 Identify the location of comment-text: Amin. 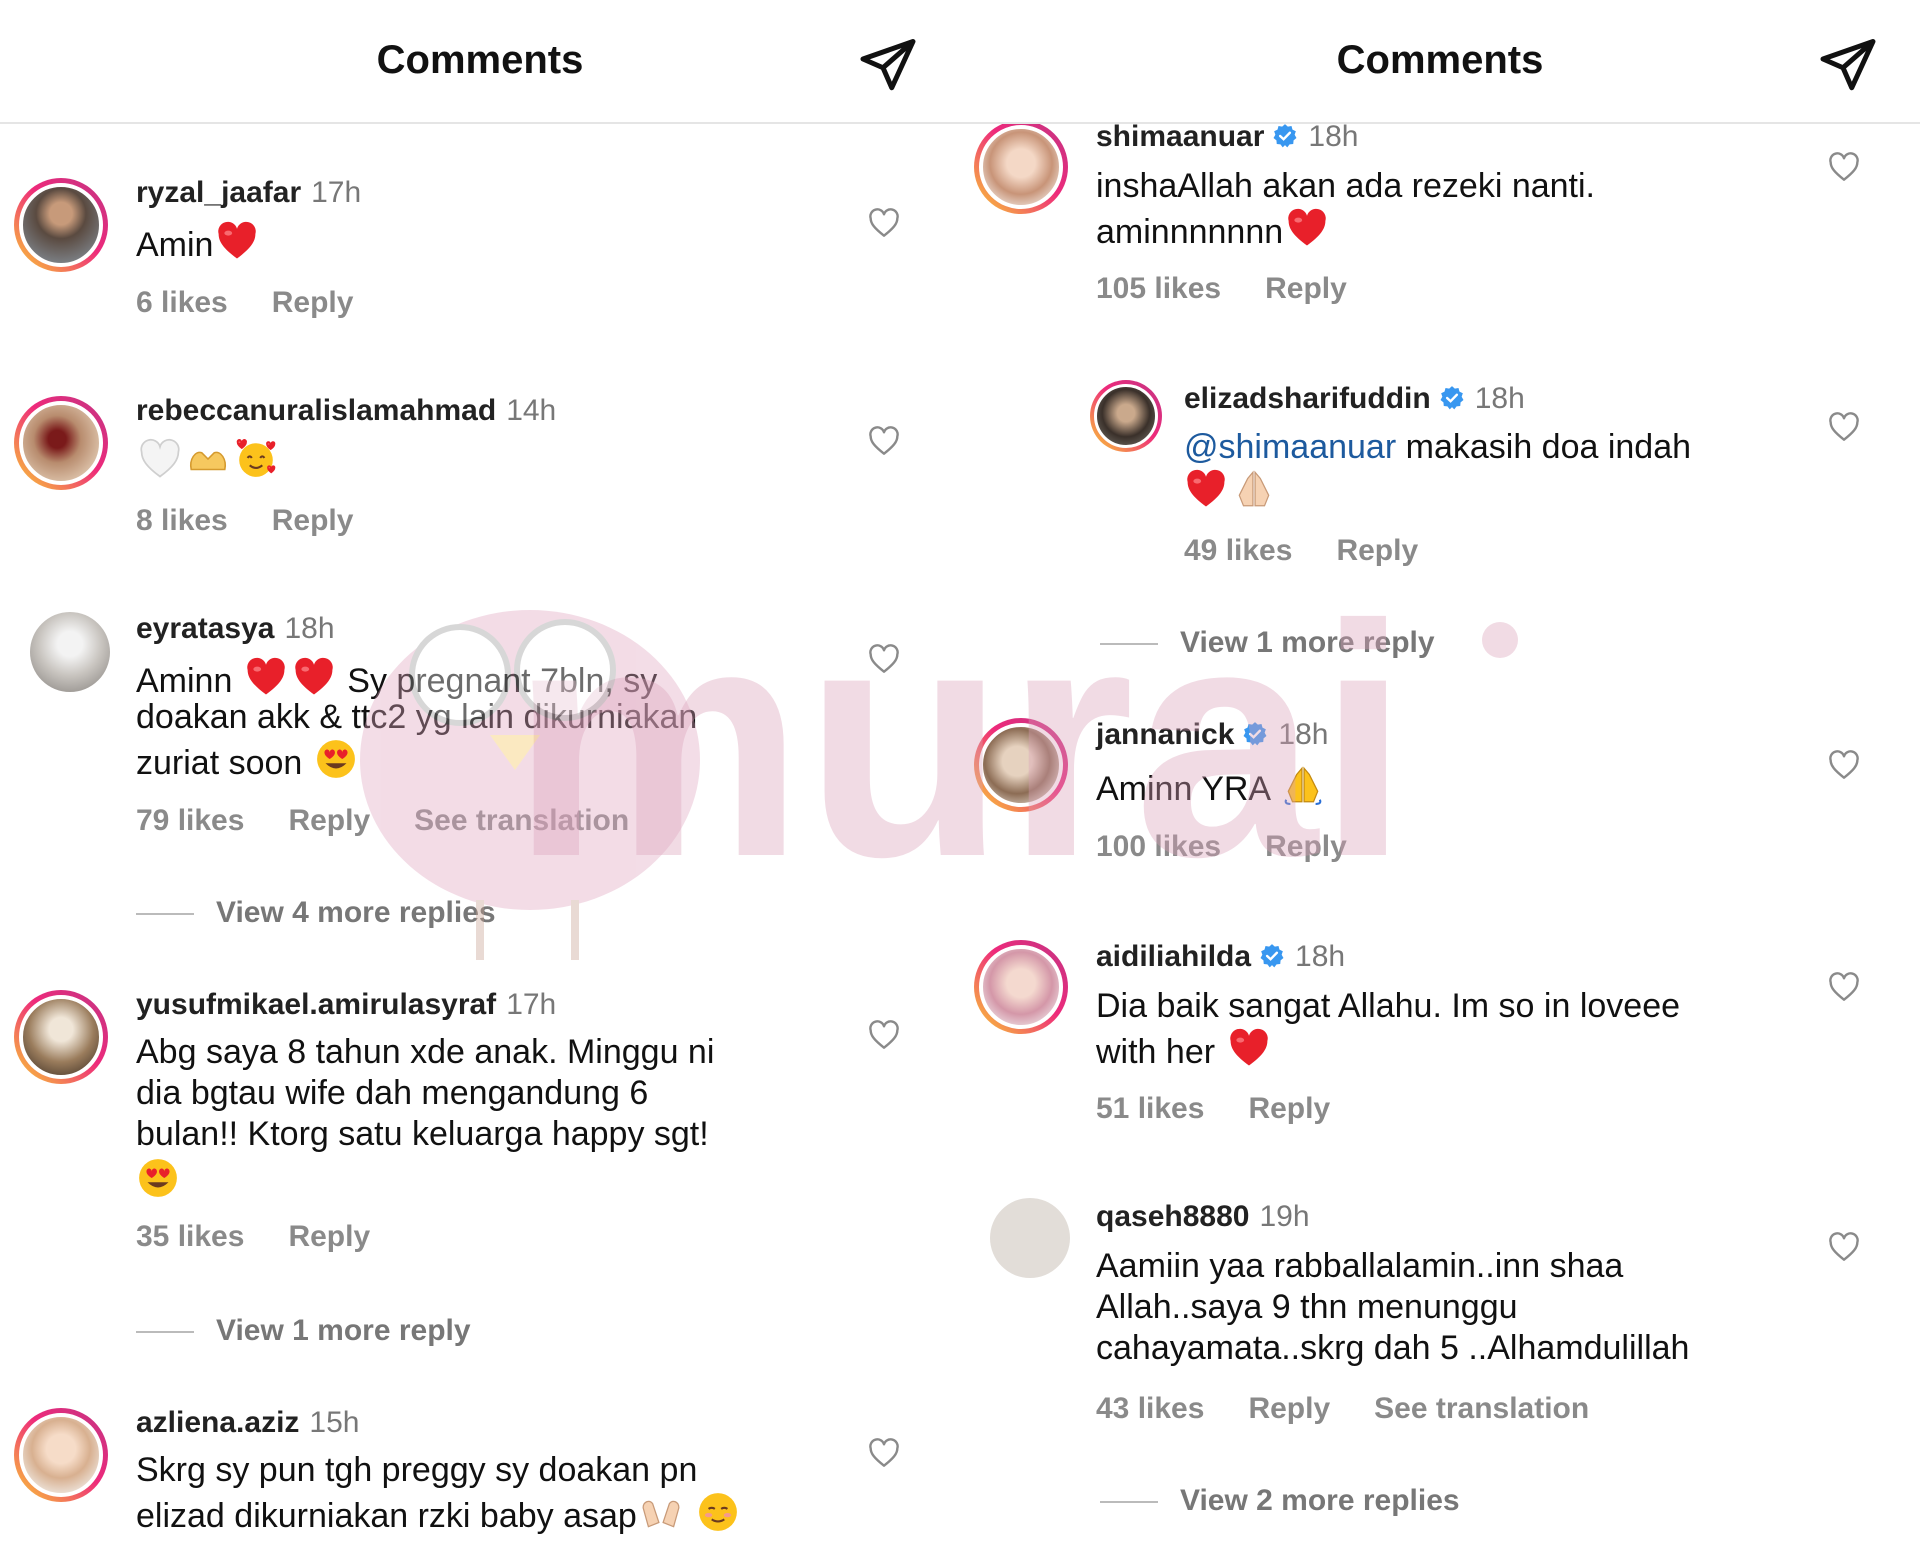
(198, 243).